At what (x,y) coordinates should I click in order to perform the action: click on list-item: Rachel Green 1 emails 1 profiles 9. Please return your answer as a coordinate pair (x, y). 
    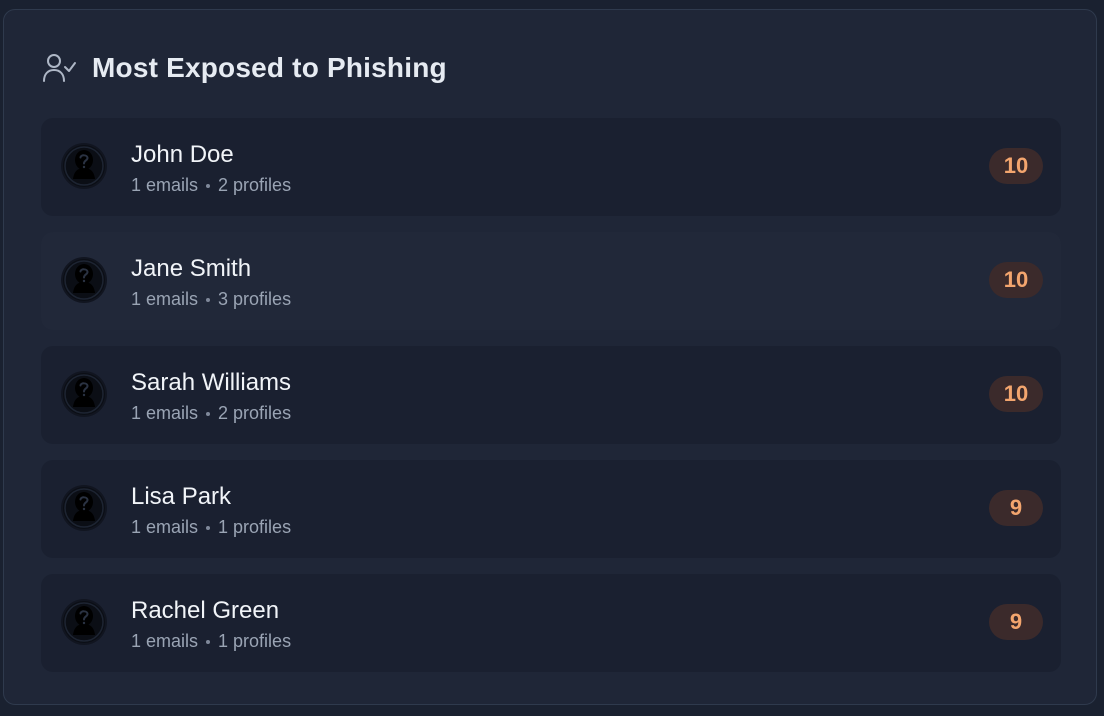
    Looking at the image, I should click on (551, 623).